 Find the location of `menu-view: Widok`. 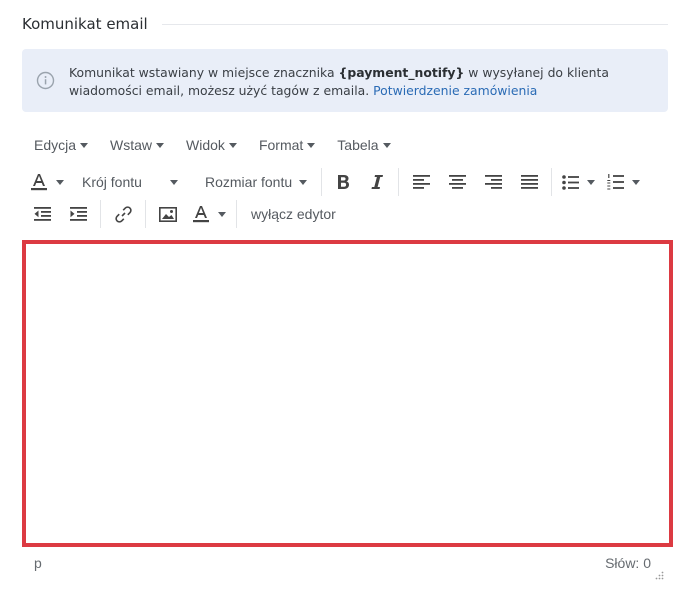

menu-view: Widok is located at coordinates (210, 145).